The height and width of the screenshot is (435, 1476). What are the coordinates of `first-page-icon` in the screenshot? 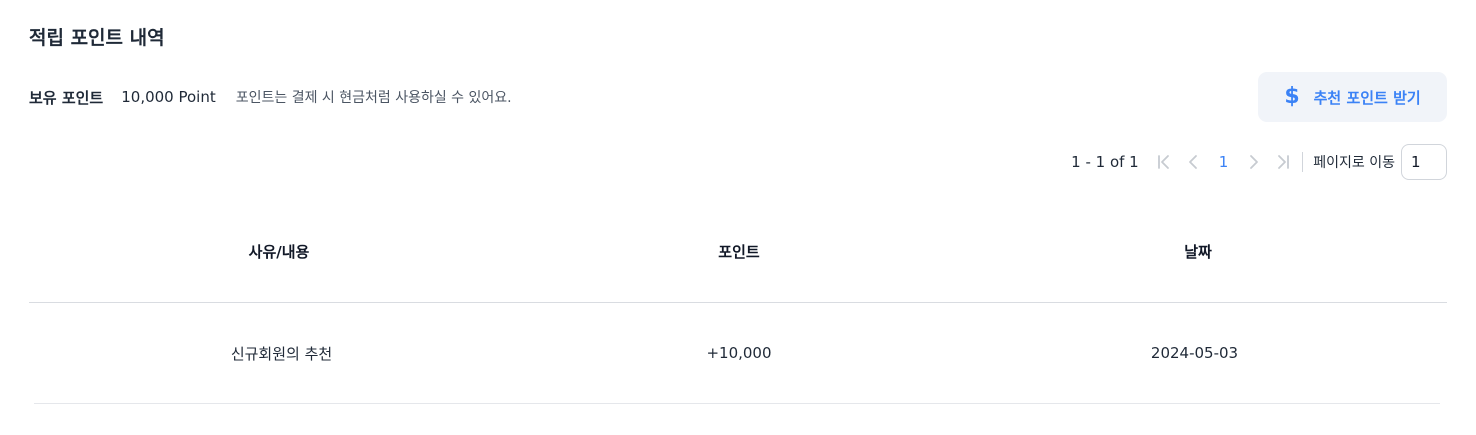 It's located at (1164, 162).